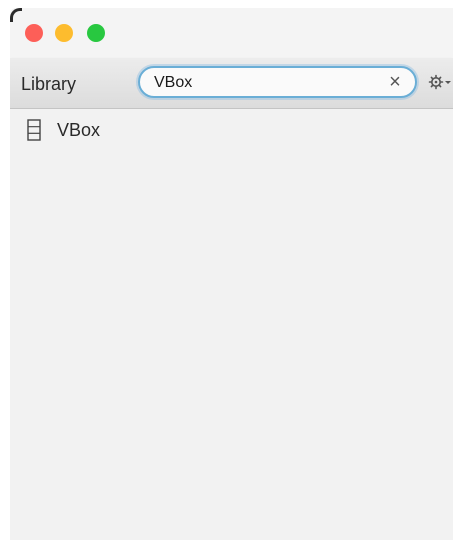 The width and height of the screenshot is (453, 540). I want to click on window-corner, so click(16, 15).